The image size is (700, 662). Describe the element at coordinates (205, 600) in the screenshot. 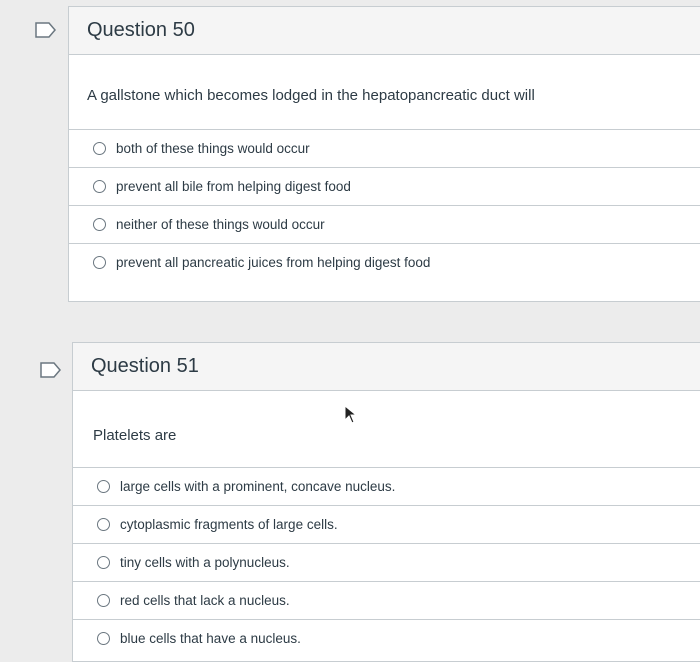

I see `answer-label: red cells that lack a nucleus.` at that location.